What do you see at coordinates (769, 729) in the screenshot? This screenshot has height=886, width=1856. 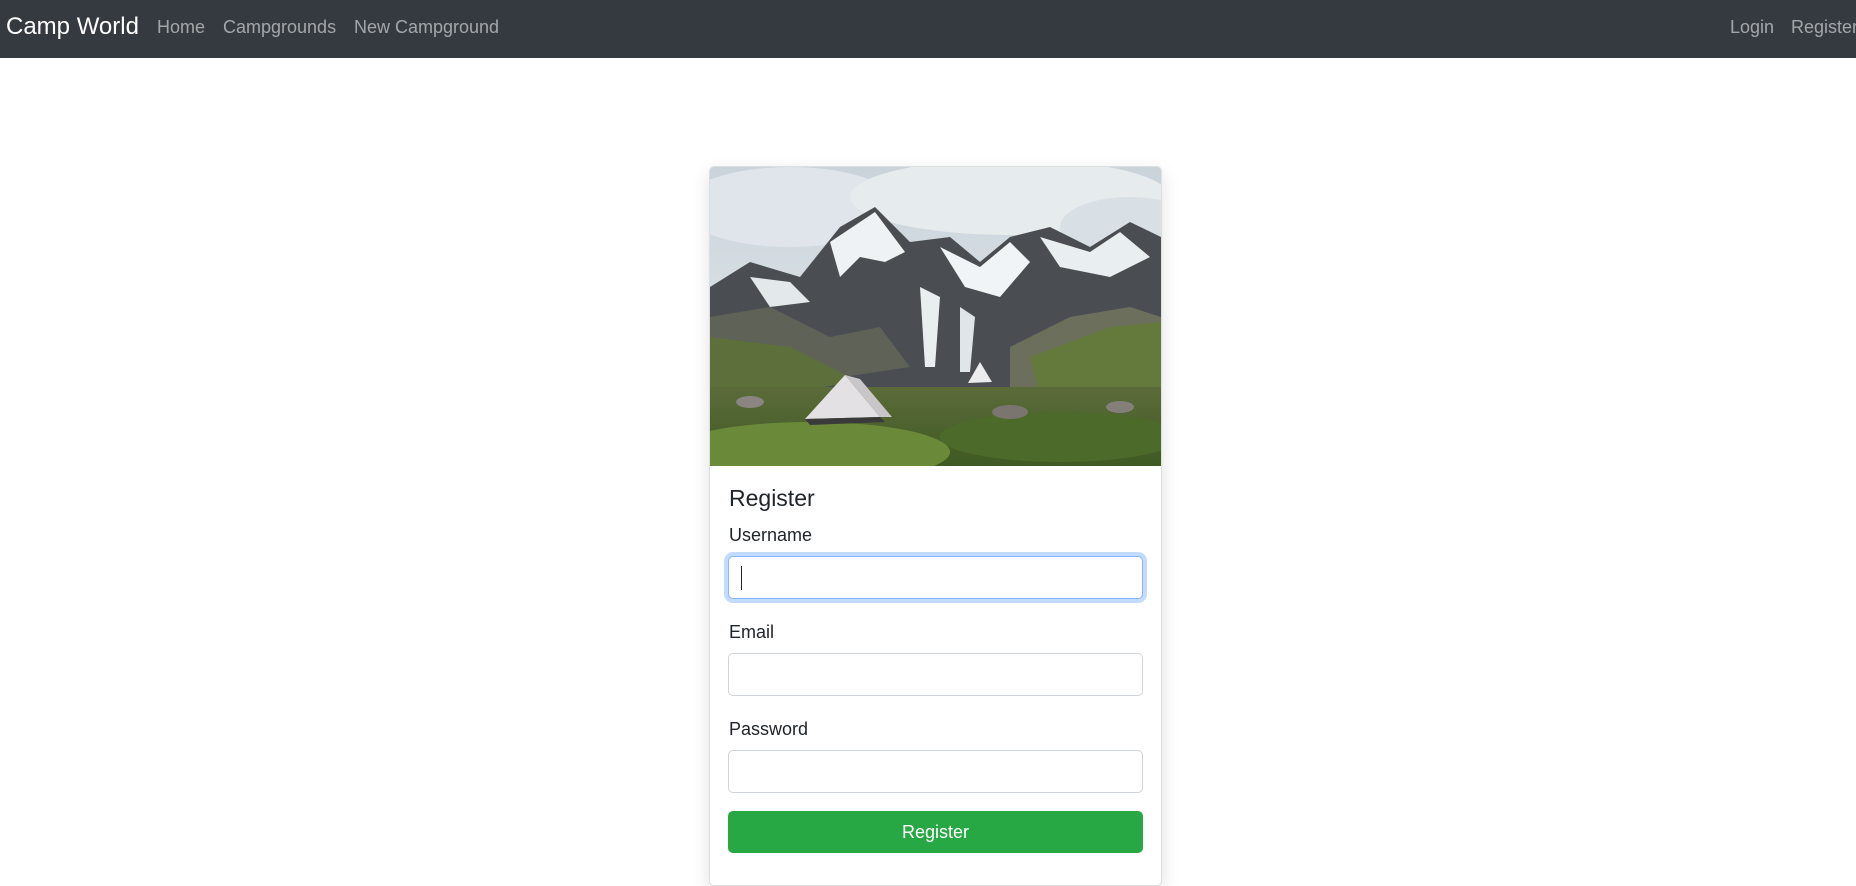 I see `password-label: Password` at bounding box center [769, 729].